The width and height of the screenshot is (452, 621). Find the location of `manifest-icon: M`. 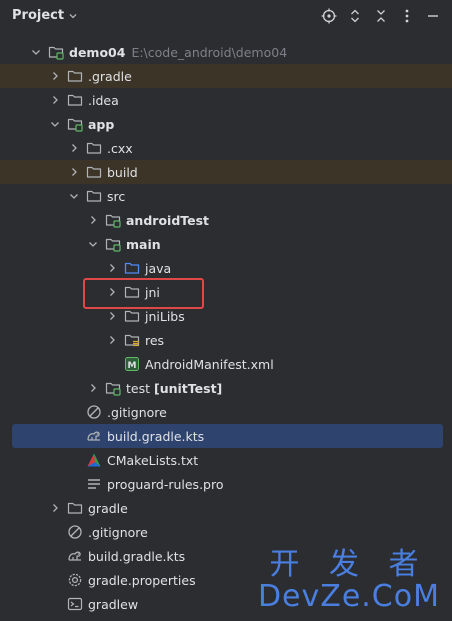

manifest-icon: M is located at coordinates (132, 364).